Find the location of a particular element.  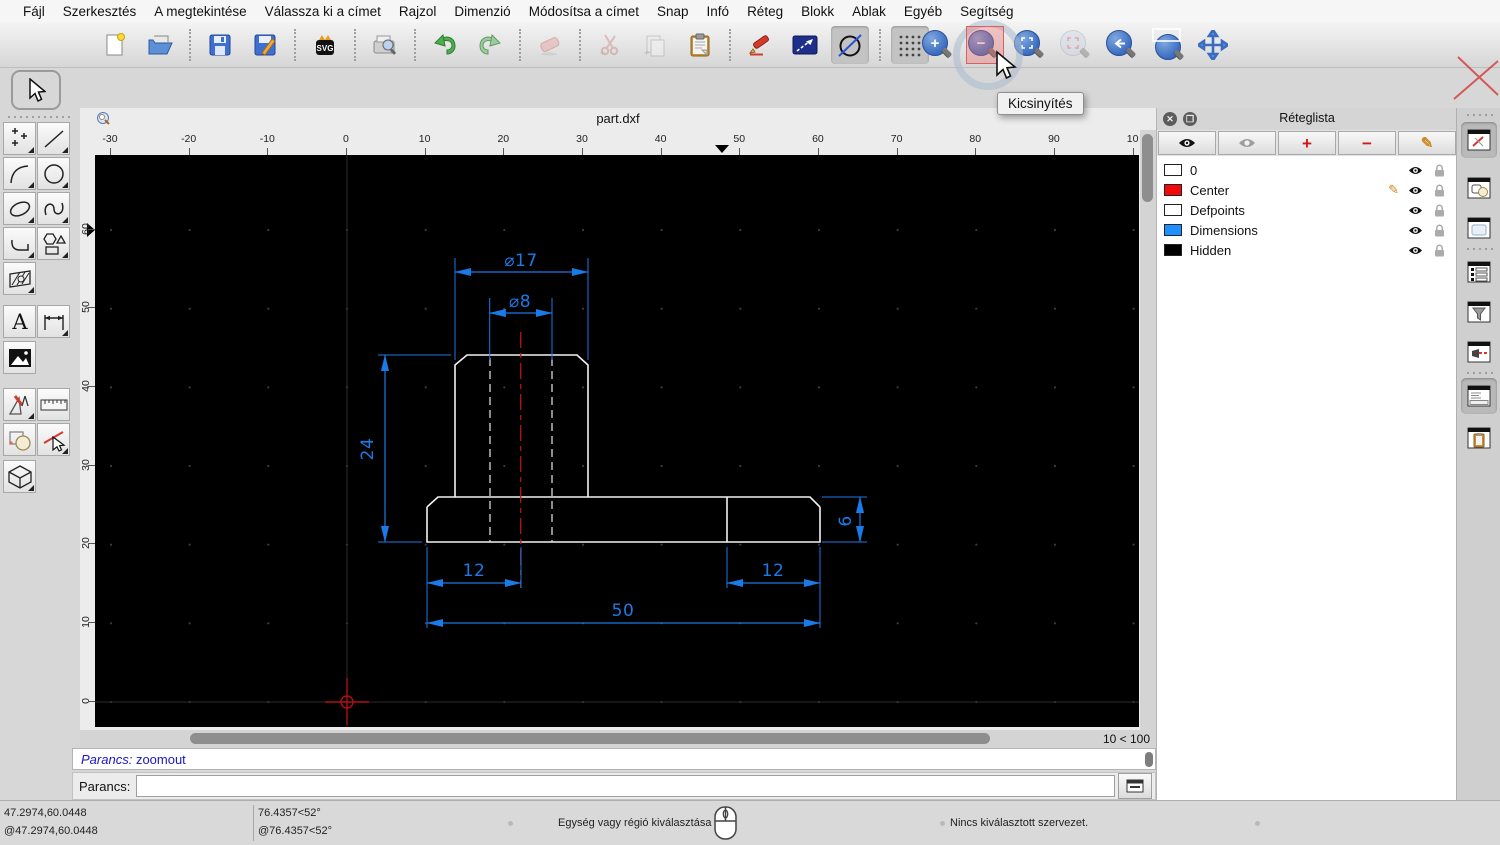

zoom-range-indicator: 10 < 100 is located at coordinates (1126, 739).